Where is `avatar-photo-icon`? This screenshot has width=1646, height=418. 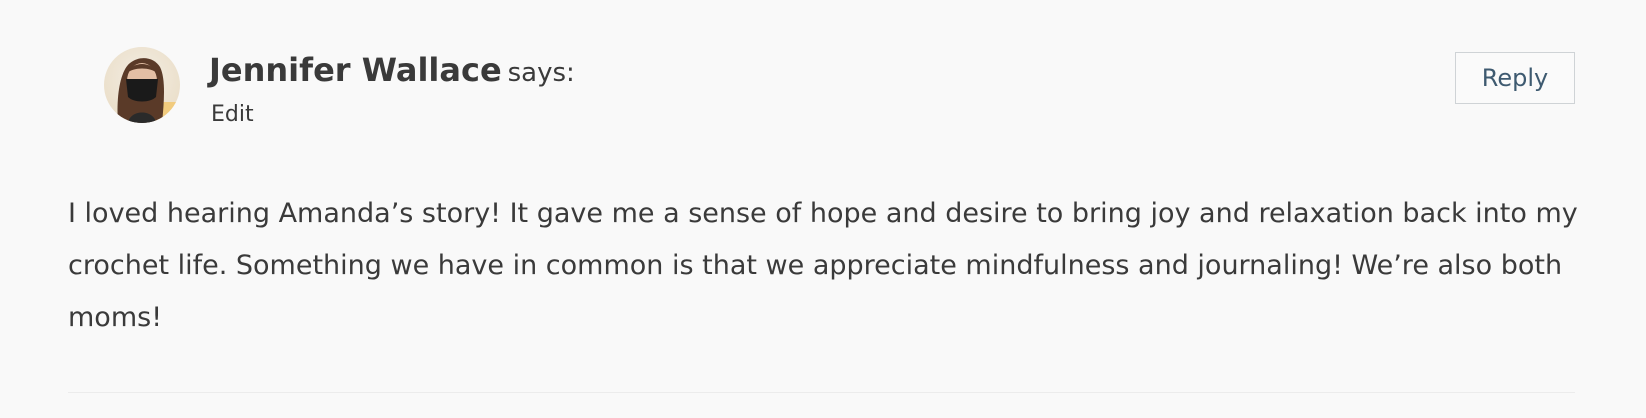 avatar-photo-icon is located at coordinates (142, 85).